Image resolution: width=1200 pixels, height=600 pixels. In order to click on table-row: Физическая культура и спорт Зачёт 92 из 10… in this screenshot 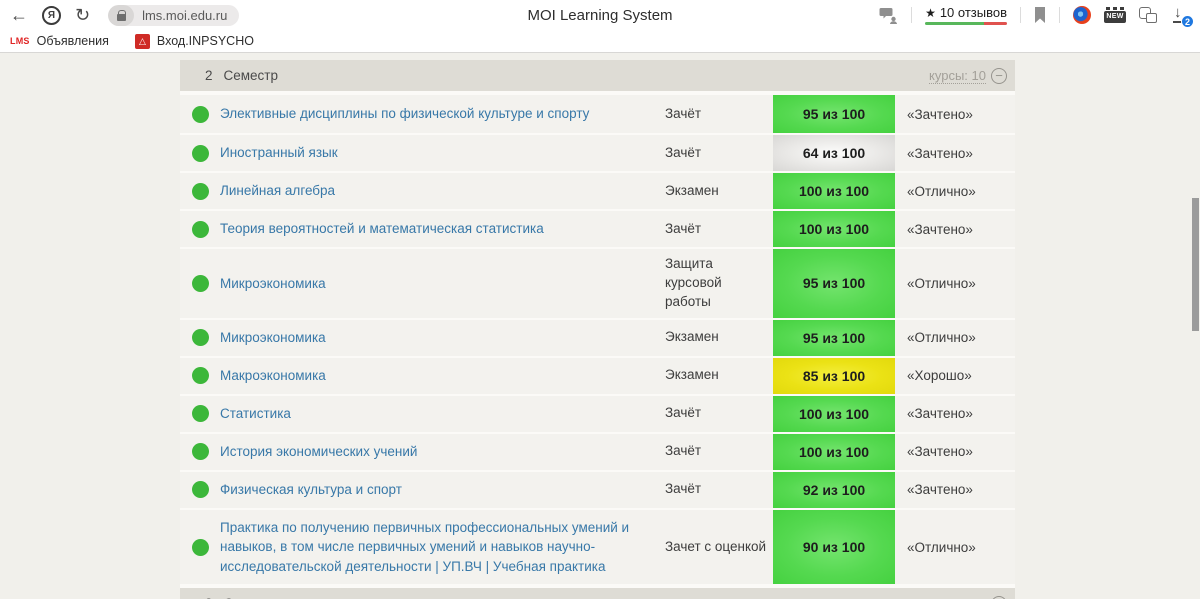, I will do `click(597, 488)`.